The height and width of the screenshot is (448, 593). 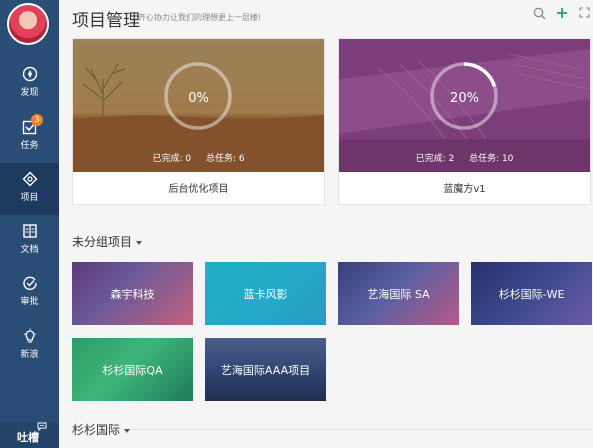 I want to click on search-icon, so click(x=539, y=13).